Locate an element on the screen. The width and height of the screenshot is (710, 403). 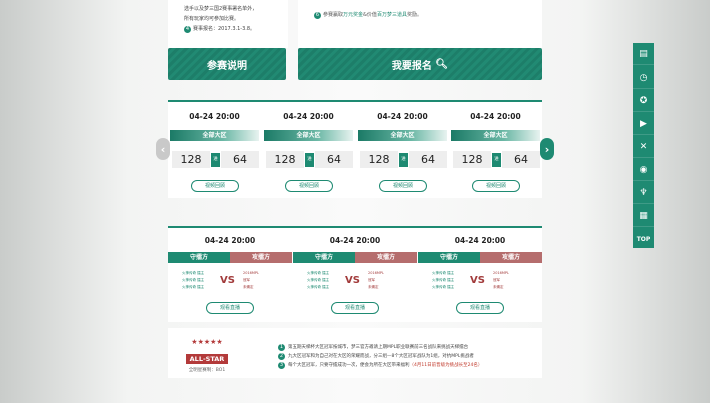
reward-highlight: 百万梦三道具 is located at coordinates (391, 15).